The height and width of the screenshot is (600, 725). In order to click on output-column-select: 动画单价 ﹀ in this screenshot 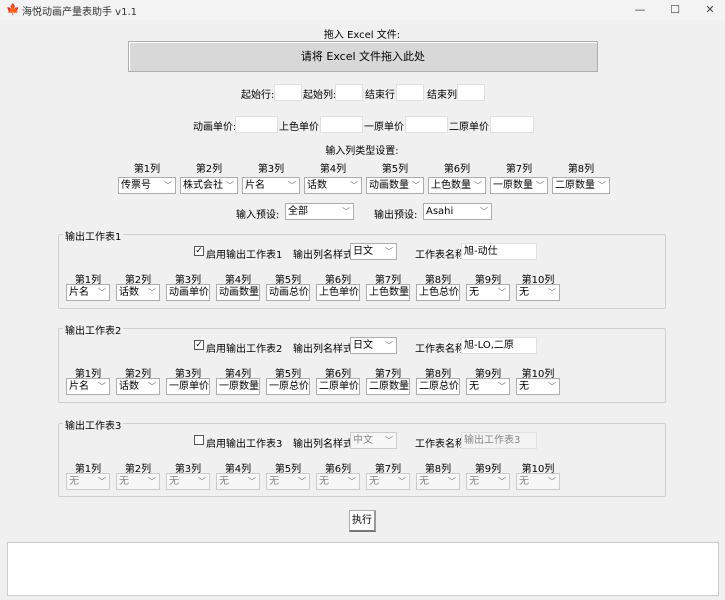, I will do `click(188, 292)`.